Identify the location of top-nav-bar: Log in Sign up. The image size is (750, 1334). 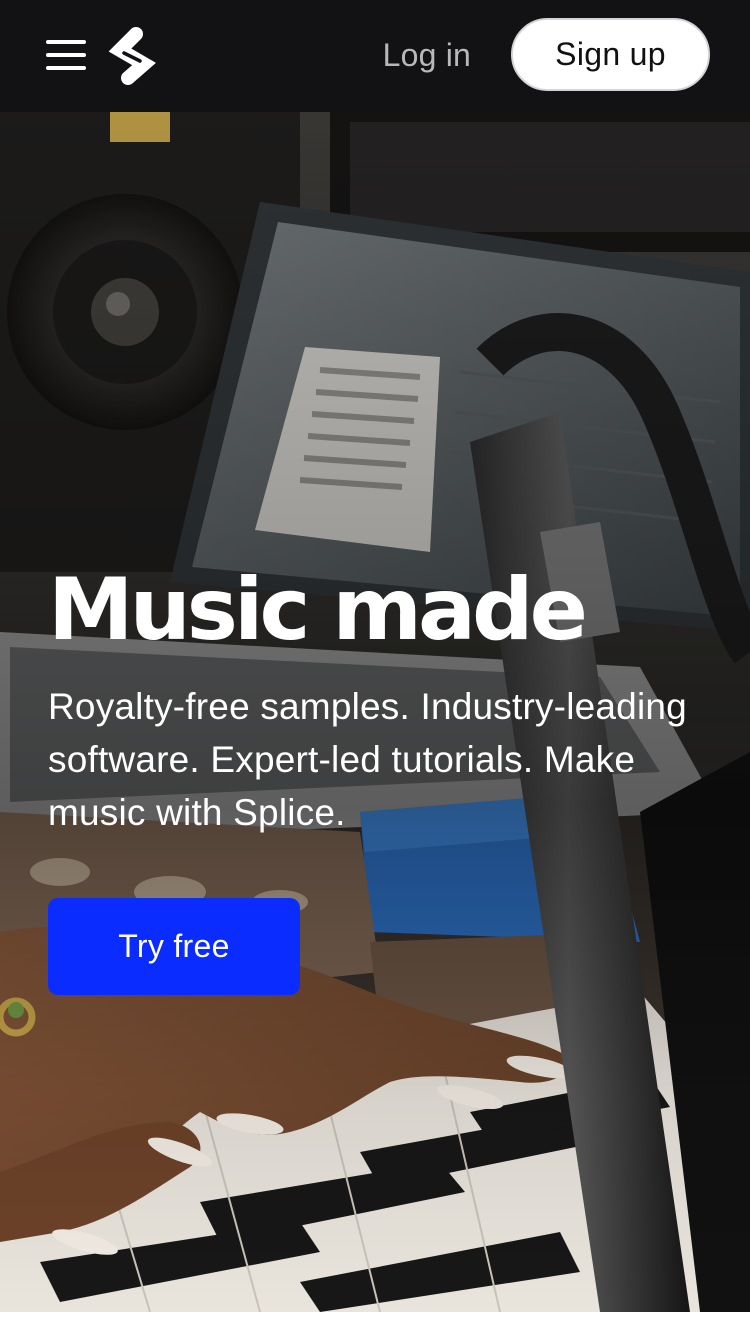
(375, 56).